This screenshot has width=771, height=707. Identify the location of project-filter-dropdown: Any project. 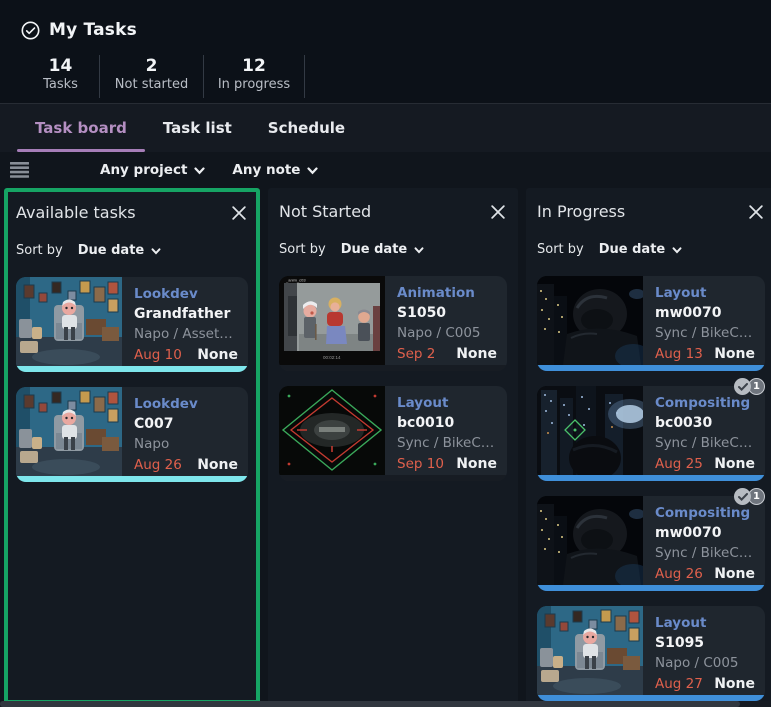
(153, 170).